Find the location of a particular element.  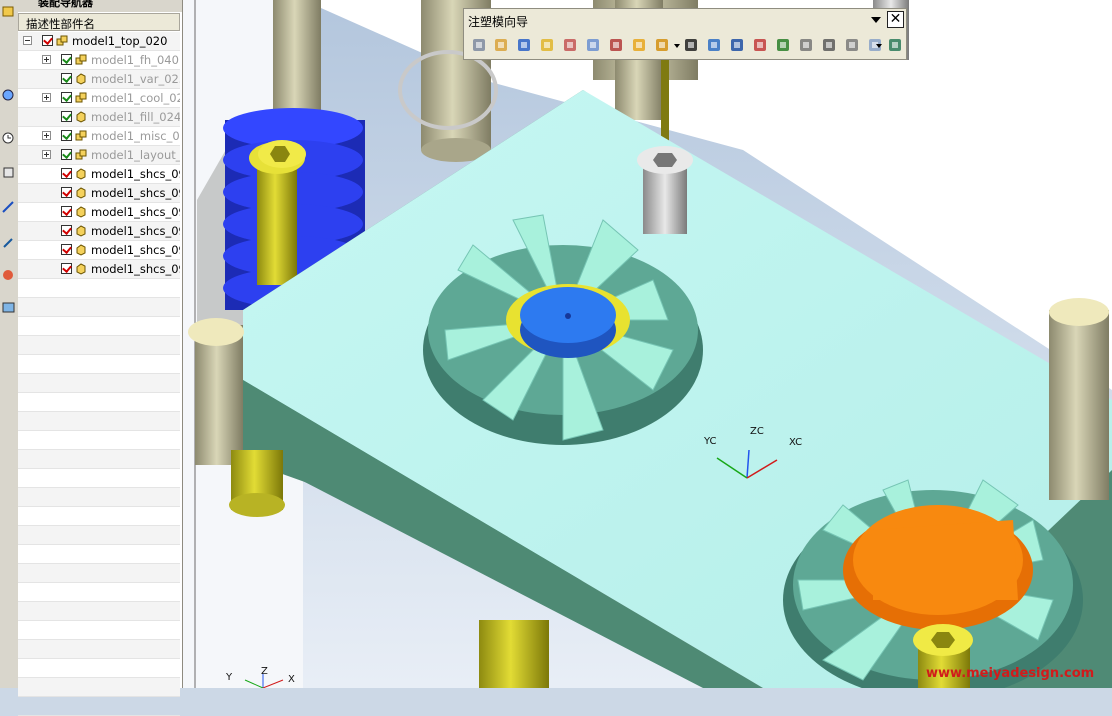

wrench-icon is located at coordinates (8, 242).